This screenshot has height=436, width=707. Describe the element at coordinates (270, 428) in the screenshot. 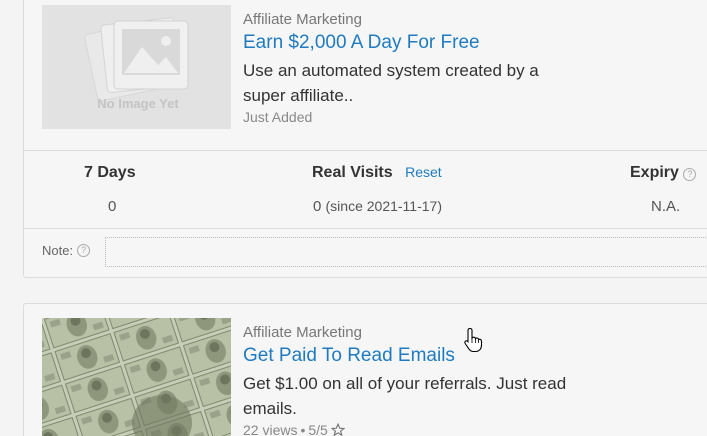

I see `listing-views: 22 views` at that location.